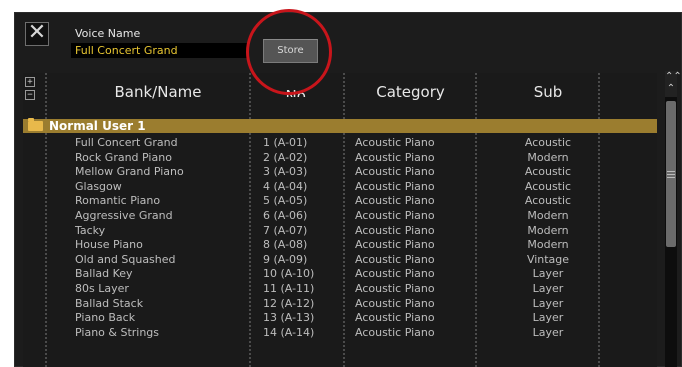  What do you see at coordinates (126, 142) in the screenshot?
I see `voice-name-cell: Full Concert Grand` at bounding box center [126, 142].